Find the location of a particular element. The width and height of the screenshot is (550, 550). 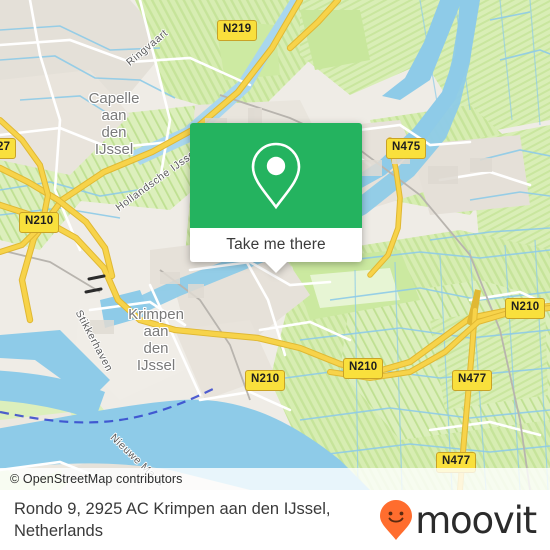

shield-n219: N219 is located at coordinates (237, 30).